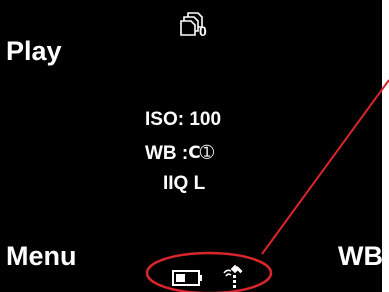 This screenshot has width=389, height=292. What do you see at coordinates (184, 183) in the screenshot?
I see `file-format-setting: IIQ L` at bounding box center [184, 183].